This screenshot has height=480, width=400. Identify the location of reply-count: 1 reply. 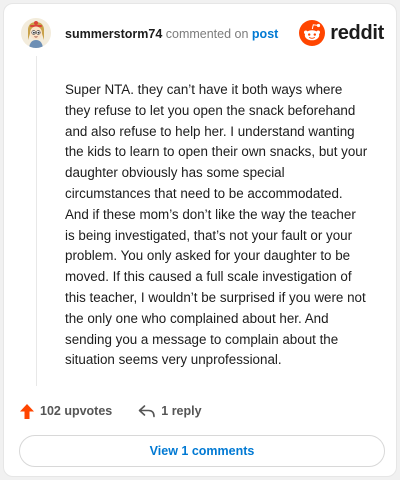
(181, 411).